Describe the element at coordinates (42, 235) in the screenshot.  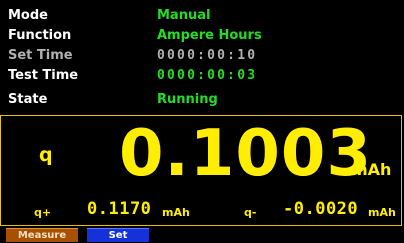
I see `measure-tab: Measure` at that location.